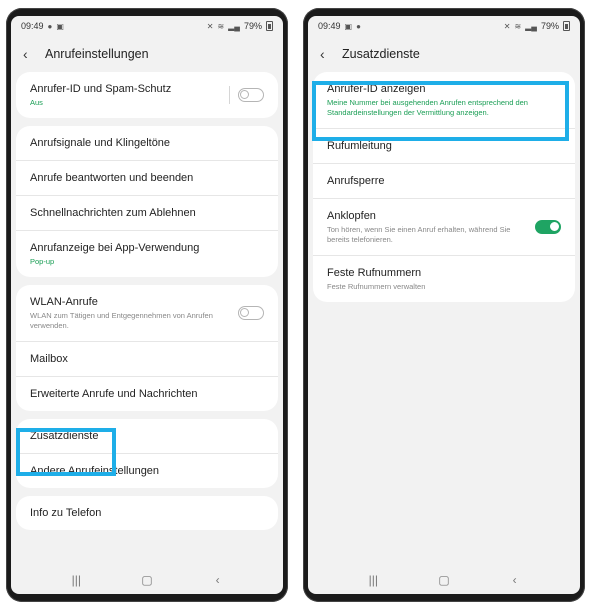 Image resolution: width=594 pixels, height=605 pixels. What do you see at coordinates (251, 95) in the screenshot?
I see `caller-id-toggle` at bounding box center [251, 95].